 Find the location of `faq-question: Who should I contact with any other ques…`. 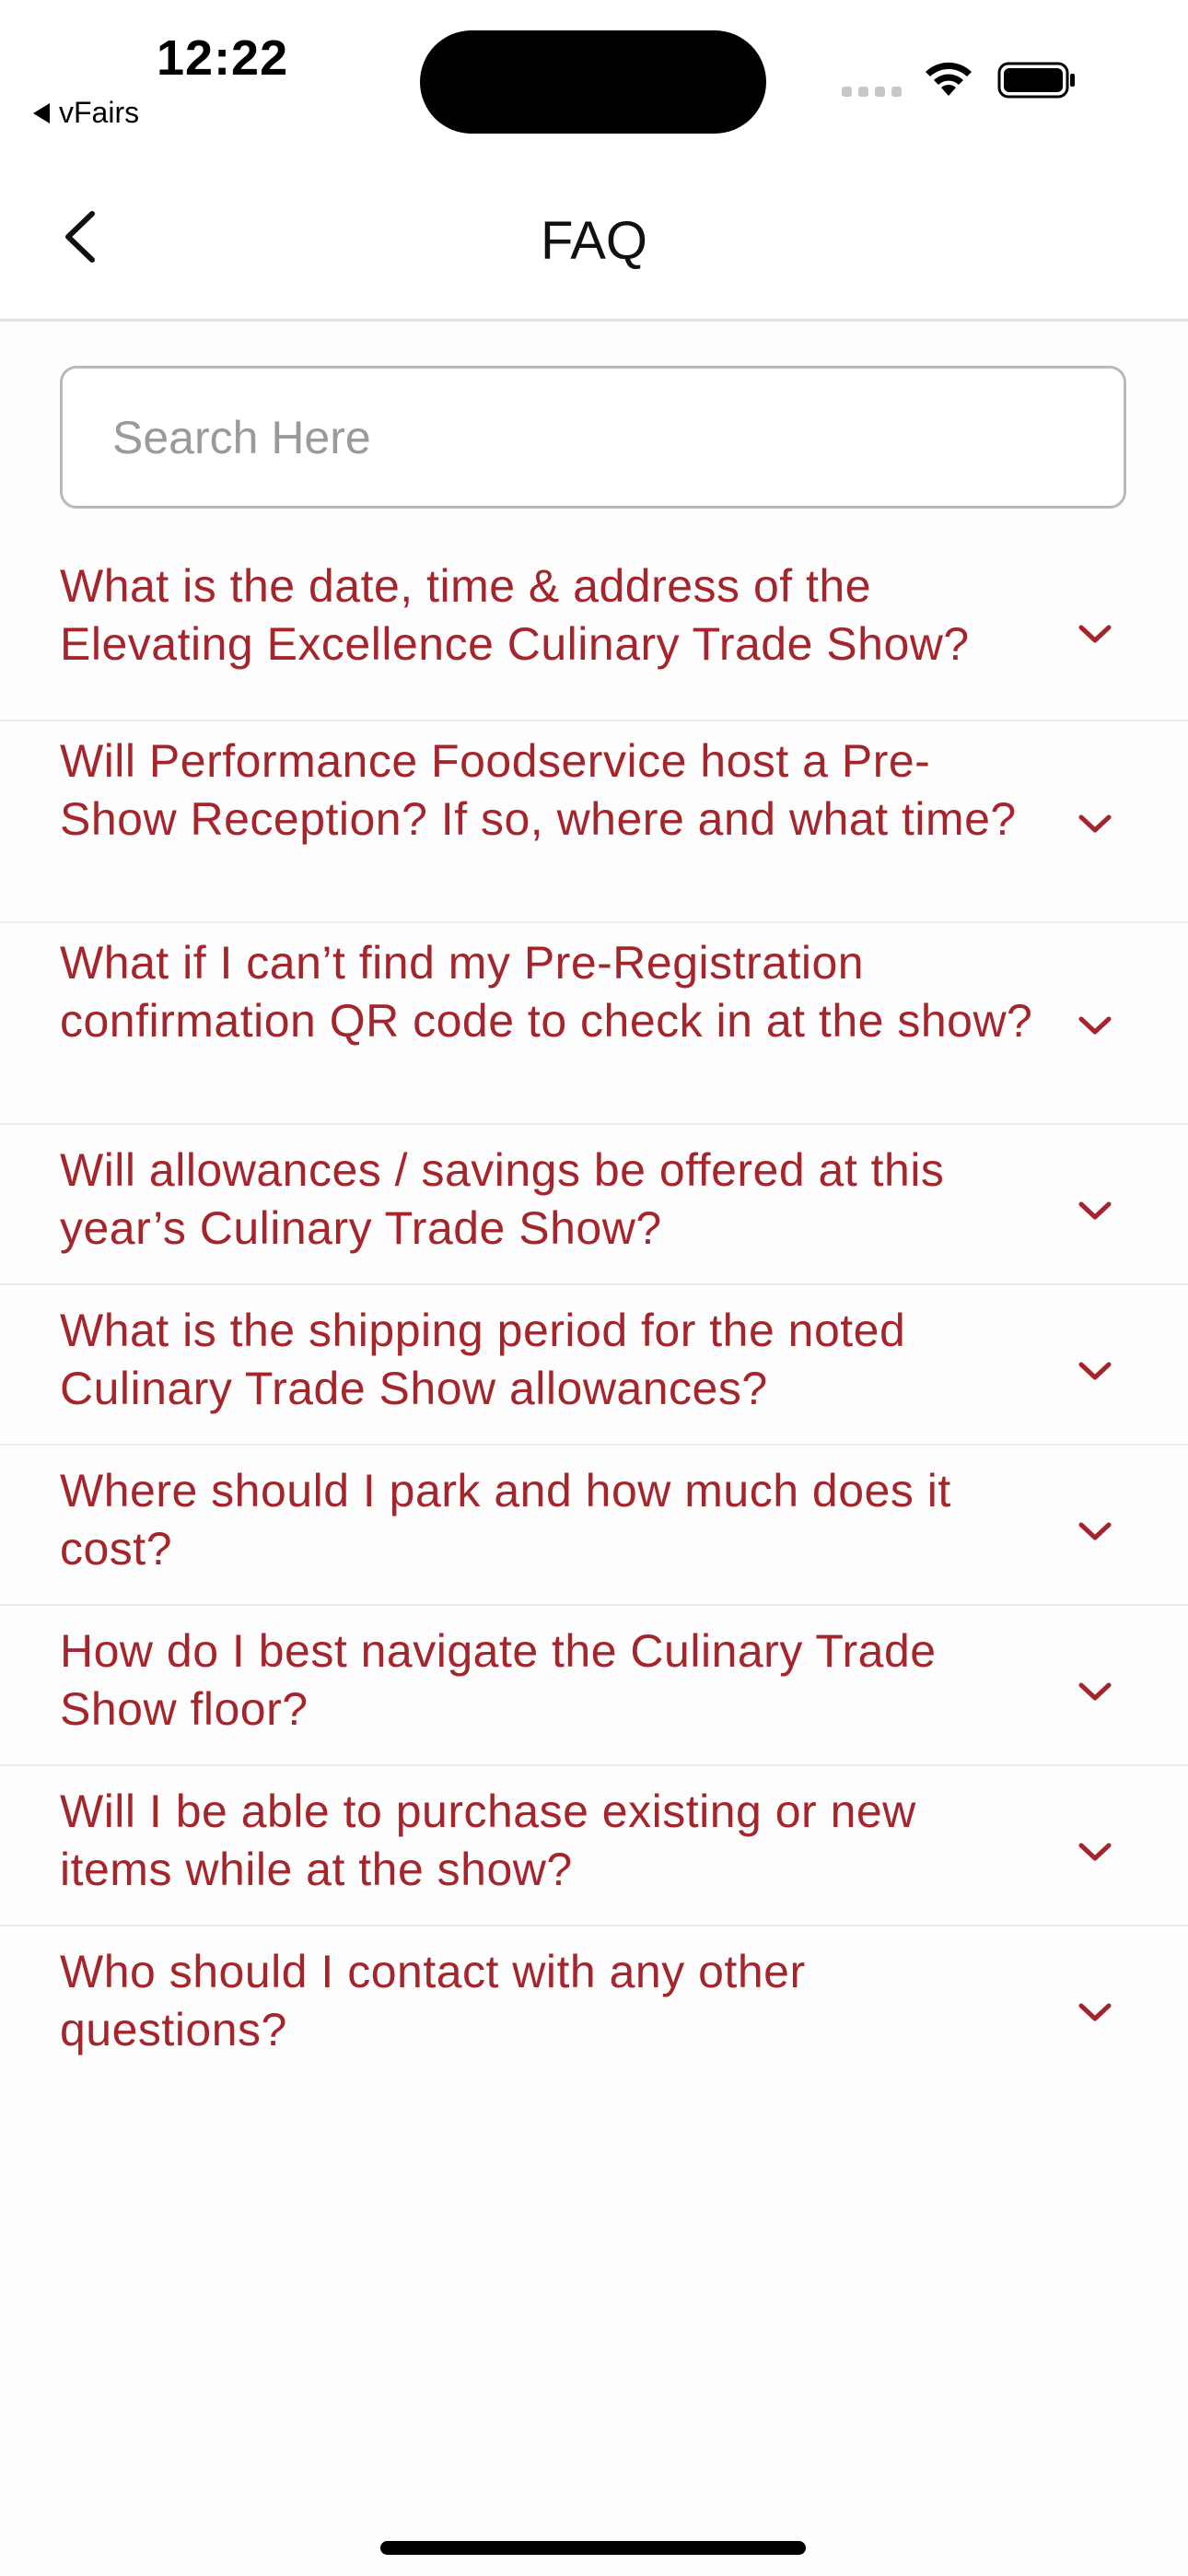

faq-question: Who should I contact with any other ques… is located at coordinates (433, 2000).